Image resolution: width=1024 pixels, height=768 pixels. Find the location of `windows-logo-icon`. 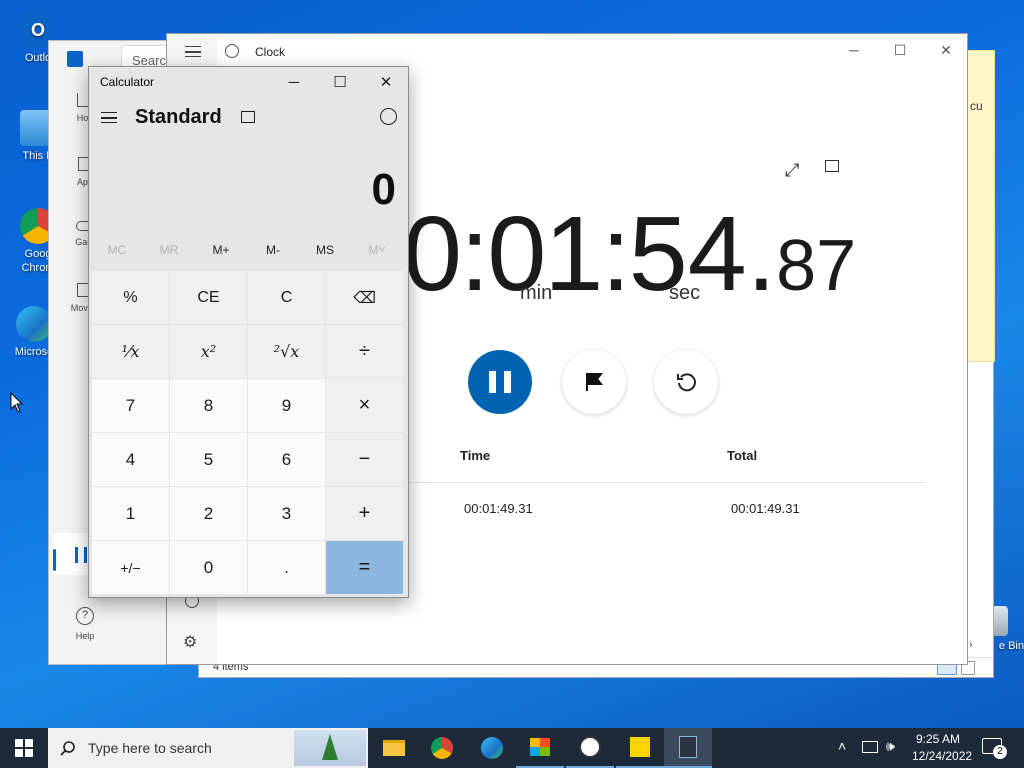

windows-logo-icon is located at coordinates (24, 748).